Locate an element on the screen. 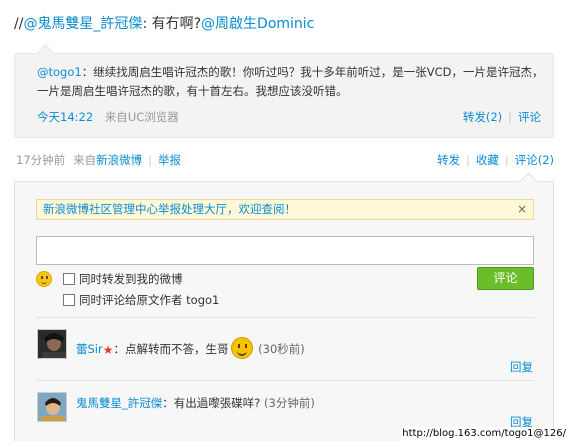 This screenshot has width=567, height=441. post-body: : 有冇啊? is located at coordinates (172, 24).